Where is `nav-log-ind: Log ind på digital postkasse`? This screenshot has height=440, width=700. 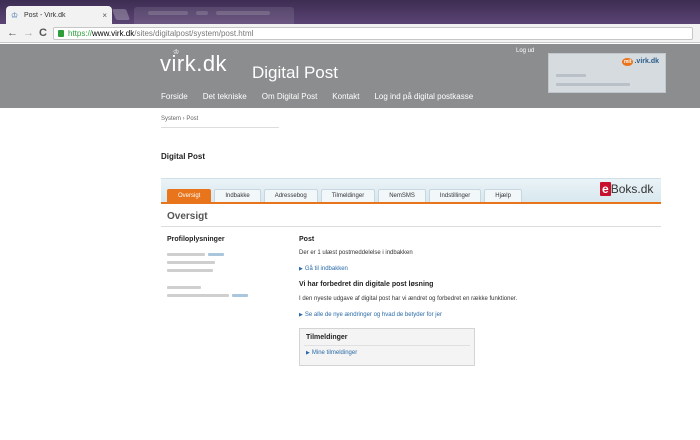 nav-log-ind: Log ind på digital postkasse is located at coordinates (423, 96).